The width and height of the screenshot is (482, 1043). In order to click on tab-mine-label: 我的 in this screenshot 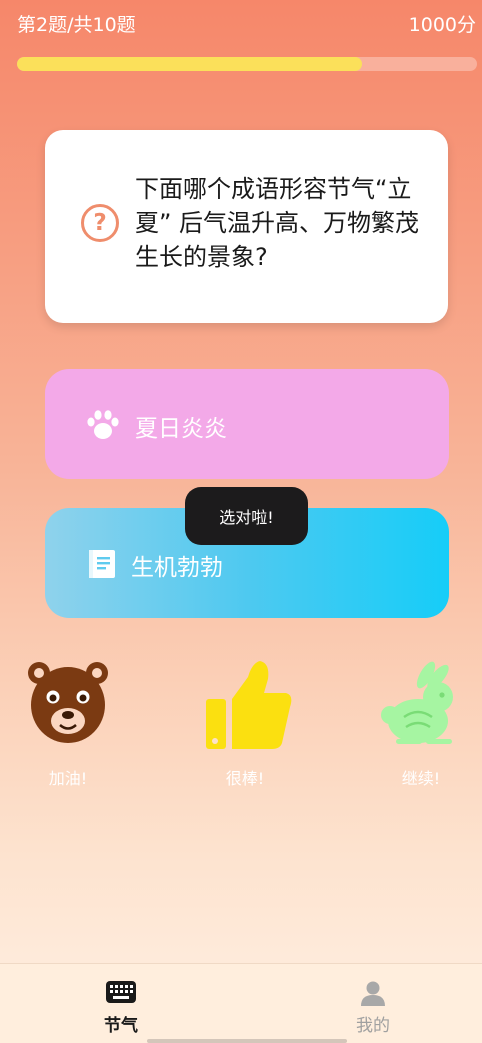, I will do `click(373, 1026)`.